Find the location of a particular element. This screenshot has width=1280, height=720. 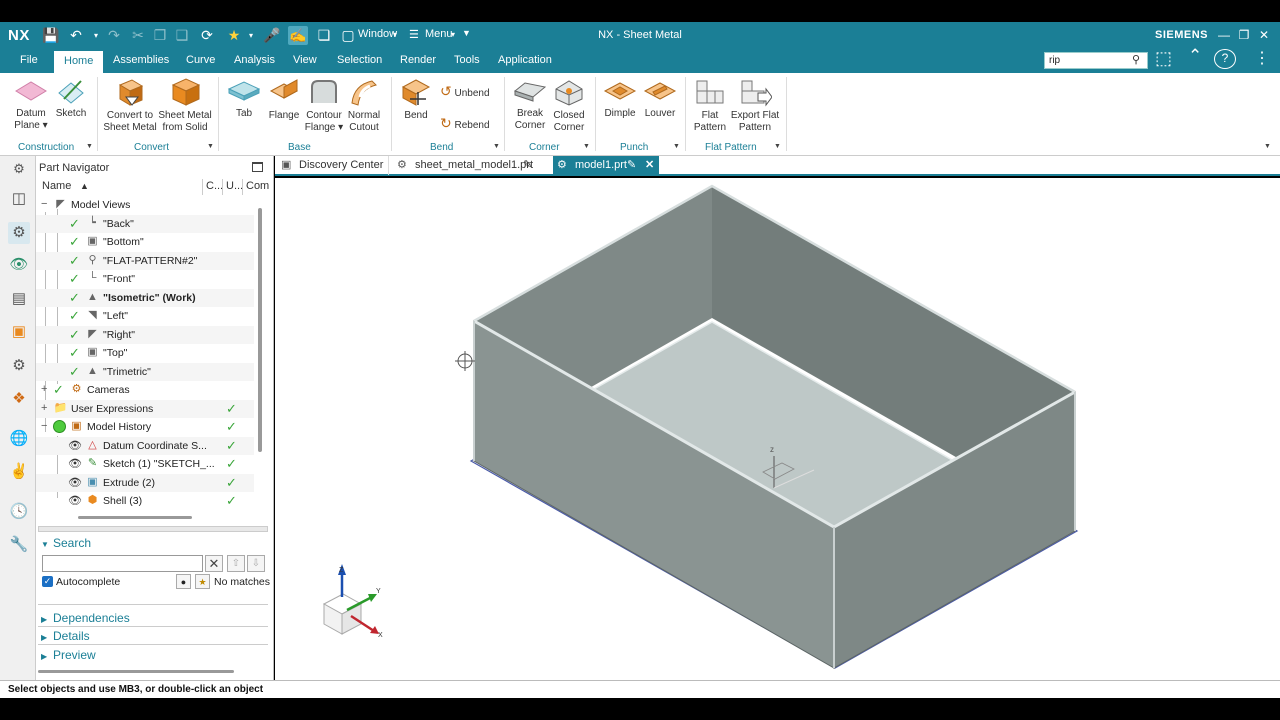

unbend-button: ↺ Unbend is located at coordinates (465, 91).